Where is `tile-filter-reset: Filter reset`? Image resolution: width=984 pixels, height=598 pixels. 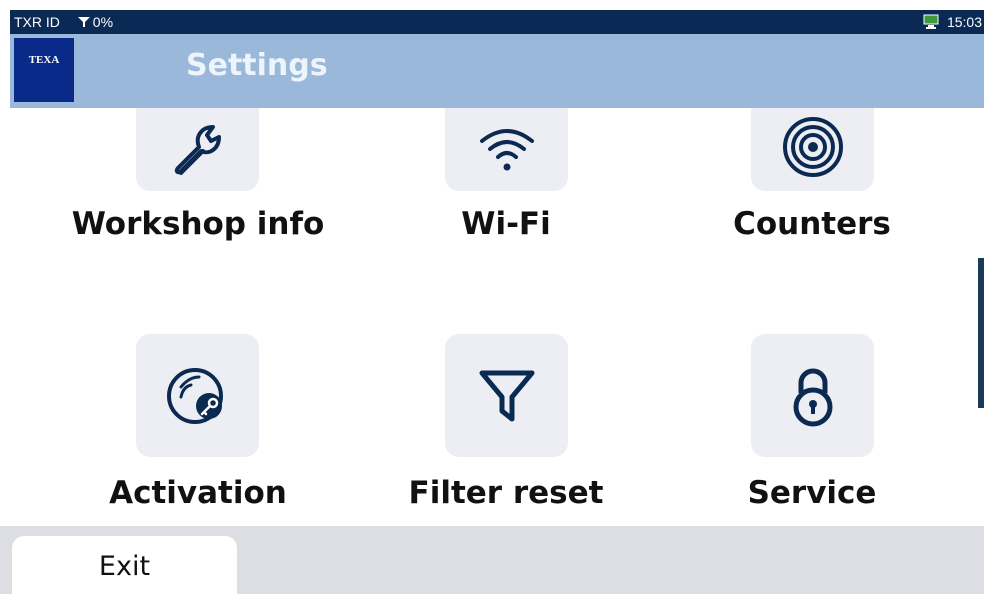 tile-filter-reset: Filter reset is located at coordinates (506, 429).